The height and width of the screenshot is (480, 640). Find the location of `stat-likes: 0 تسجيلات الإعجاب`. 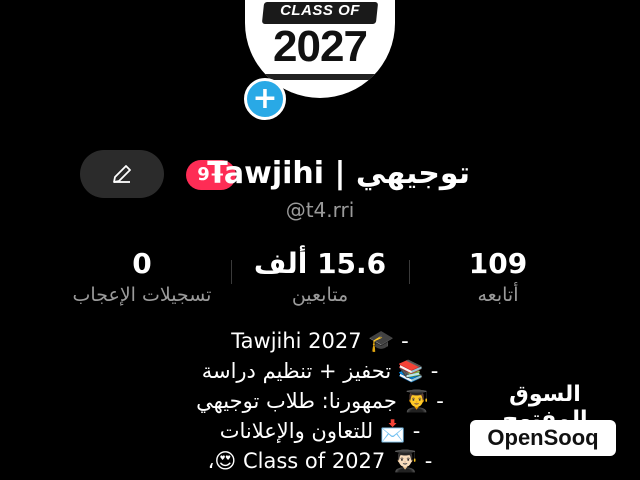

stat-likes: 0 تسجيلات الإعجاب is located at coordinates (142, 278).